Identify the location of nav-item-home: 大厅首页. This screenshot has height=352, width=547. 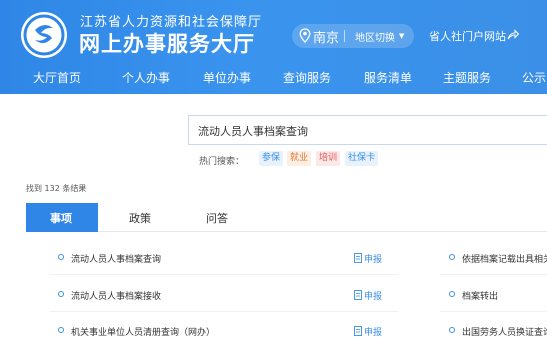
(57, 77).